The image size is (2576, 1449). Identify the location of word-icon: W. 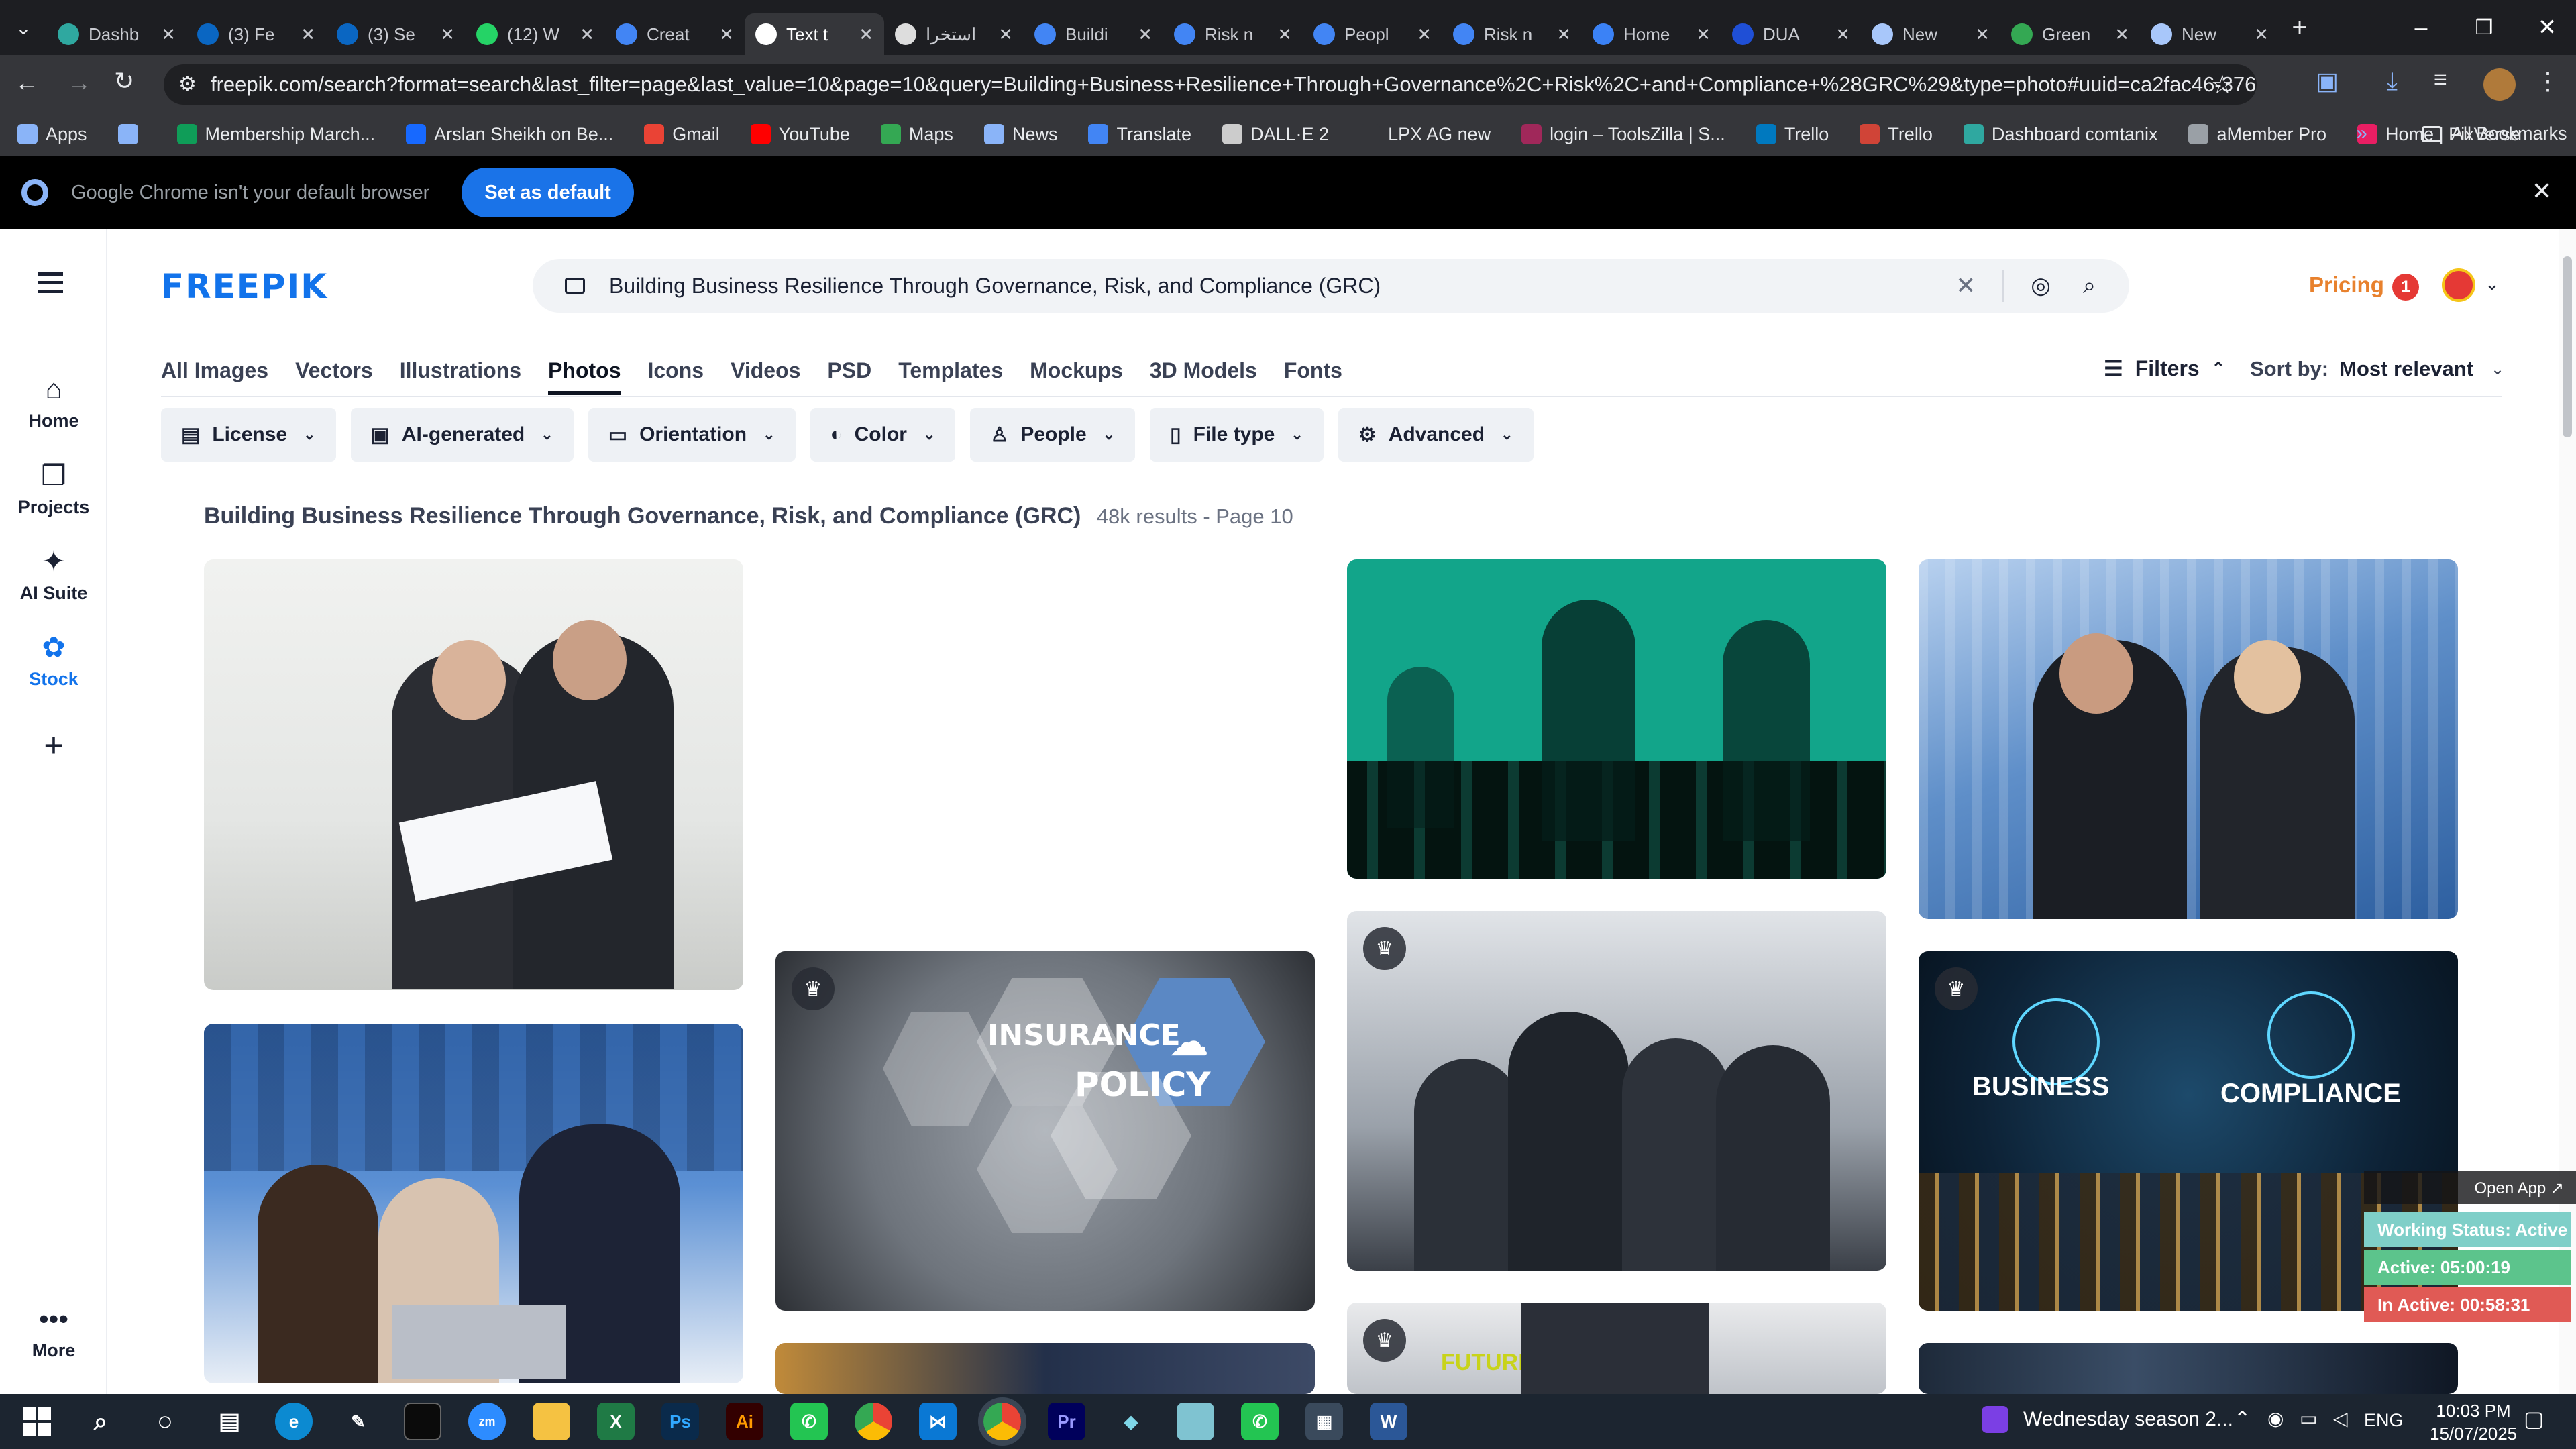
(1388, 1421).